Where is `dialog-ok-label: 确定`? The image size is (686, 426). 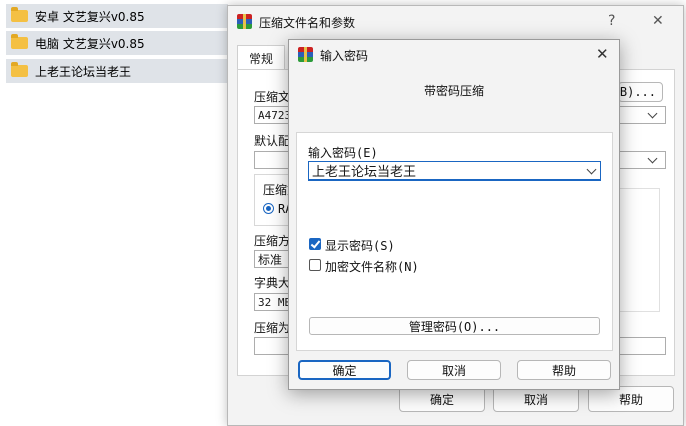
dialog-ok-label: 确定 is located at coordinates (344, 370).